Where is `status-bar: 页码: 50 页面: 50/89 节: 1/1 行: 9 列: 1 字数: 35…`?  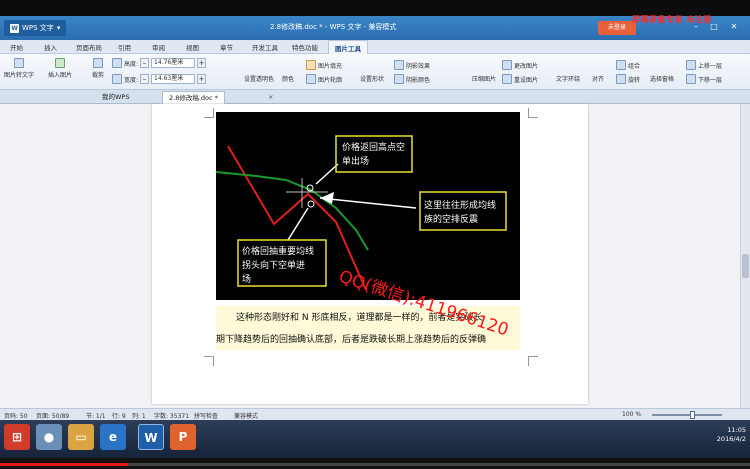 status-bar: 页码: 50 页面: 50/89 节: 1/1 行: 9 列: 1 字数: 35… is located at coordinates (375, 414).